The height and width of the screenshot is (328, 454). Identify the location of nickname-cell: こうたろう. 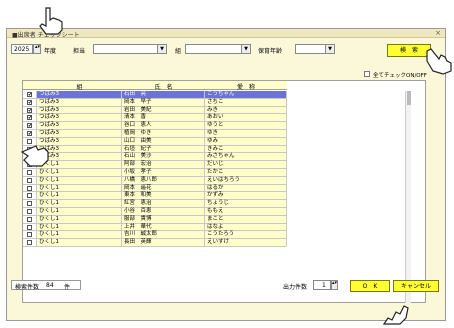
(246, 235).